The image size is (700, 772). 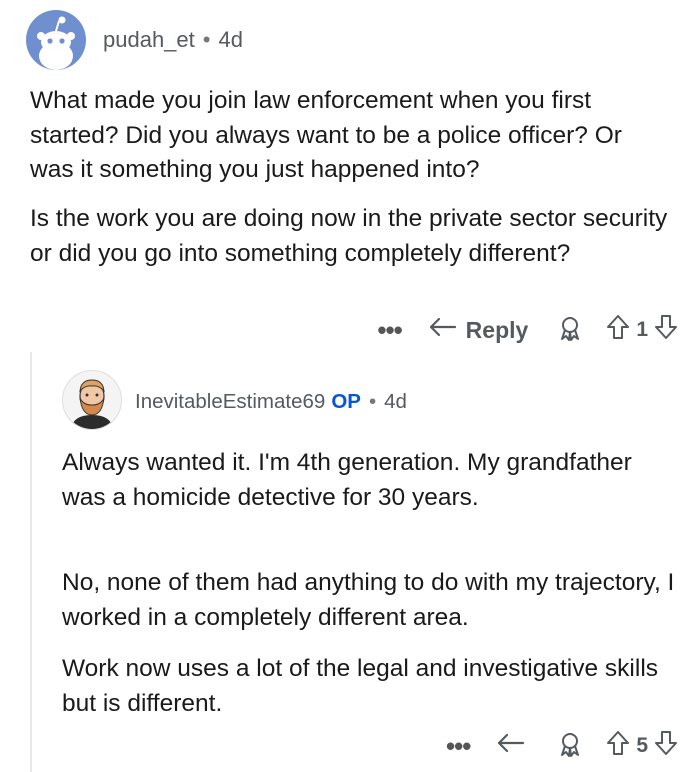 I want to click on vote-count: 1, so click(x=642, y=329).